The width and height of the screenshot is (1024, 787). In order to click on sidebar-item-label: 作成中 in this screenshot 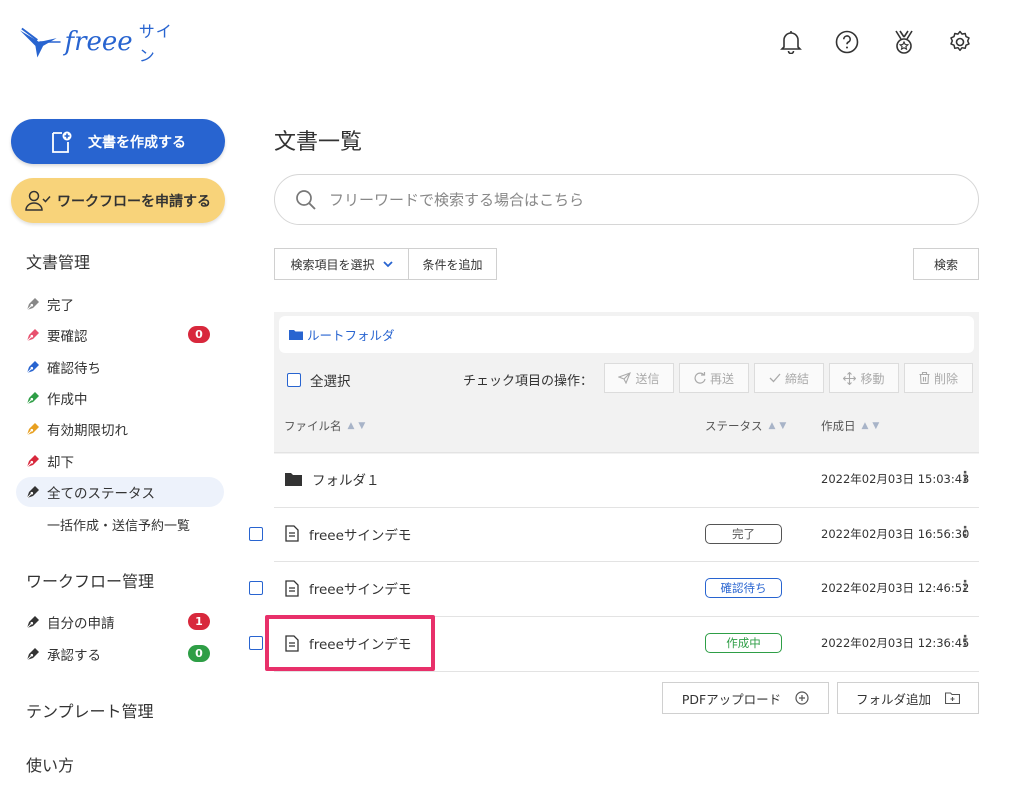, I will do `click(67, 399)`.